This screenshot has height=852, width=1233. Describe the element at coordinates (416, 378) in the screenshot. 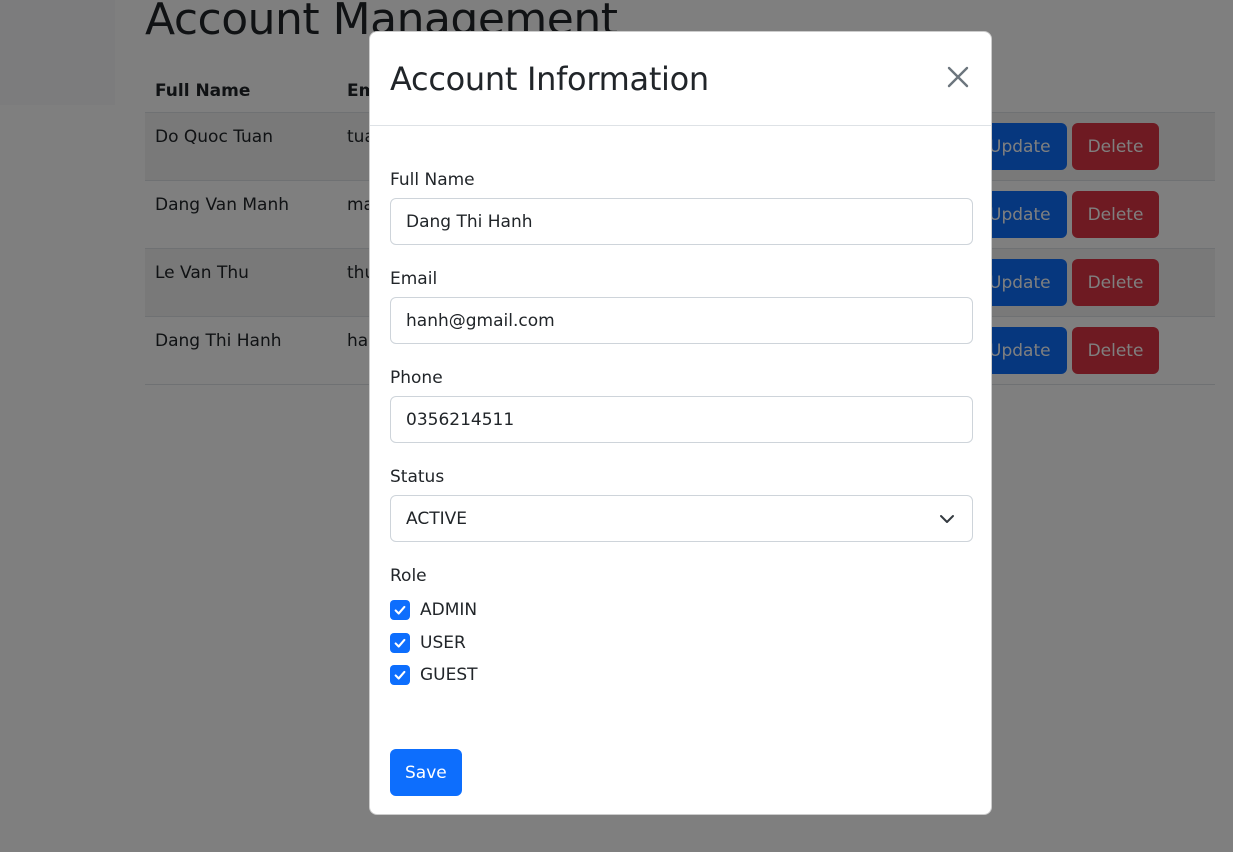

I see `phone-label: Phone` at that location.